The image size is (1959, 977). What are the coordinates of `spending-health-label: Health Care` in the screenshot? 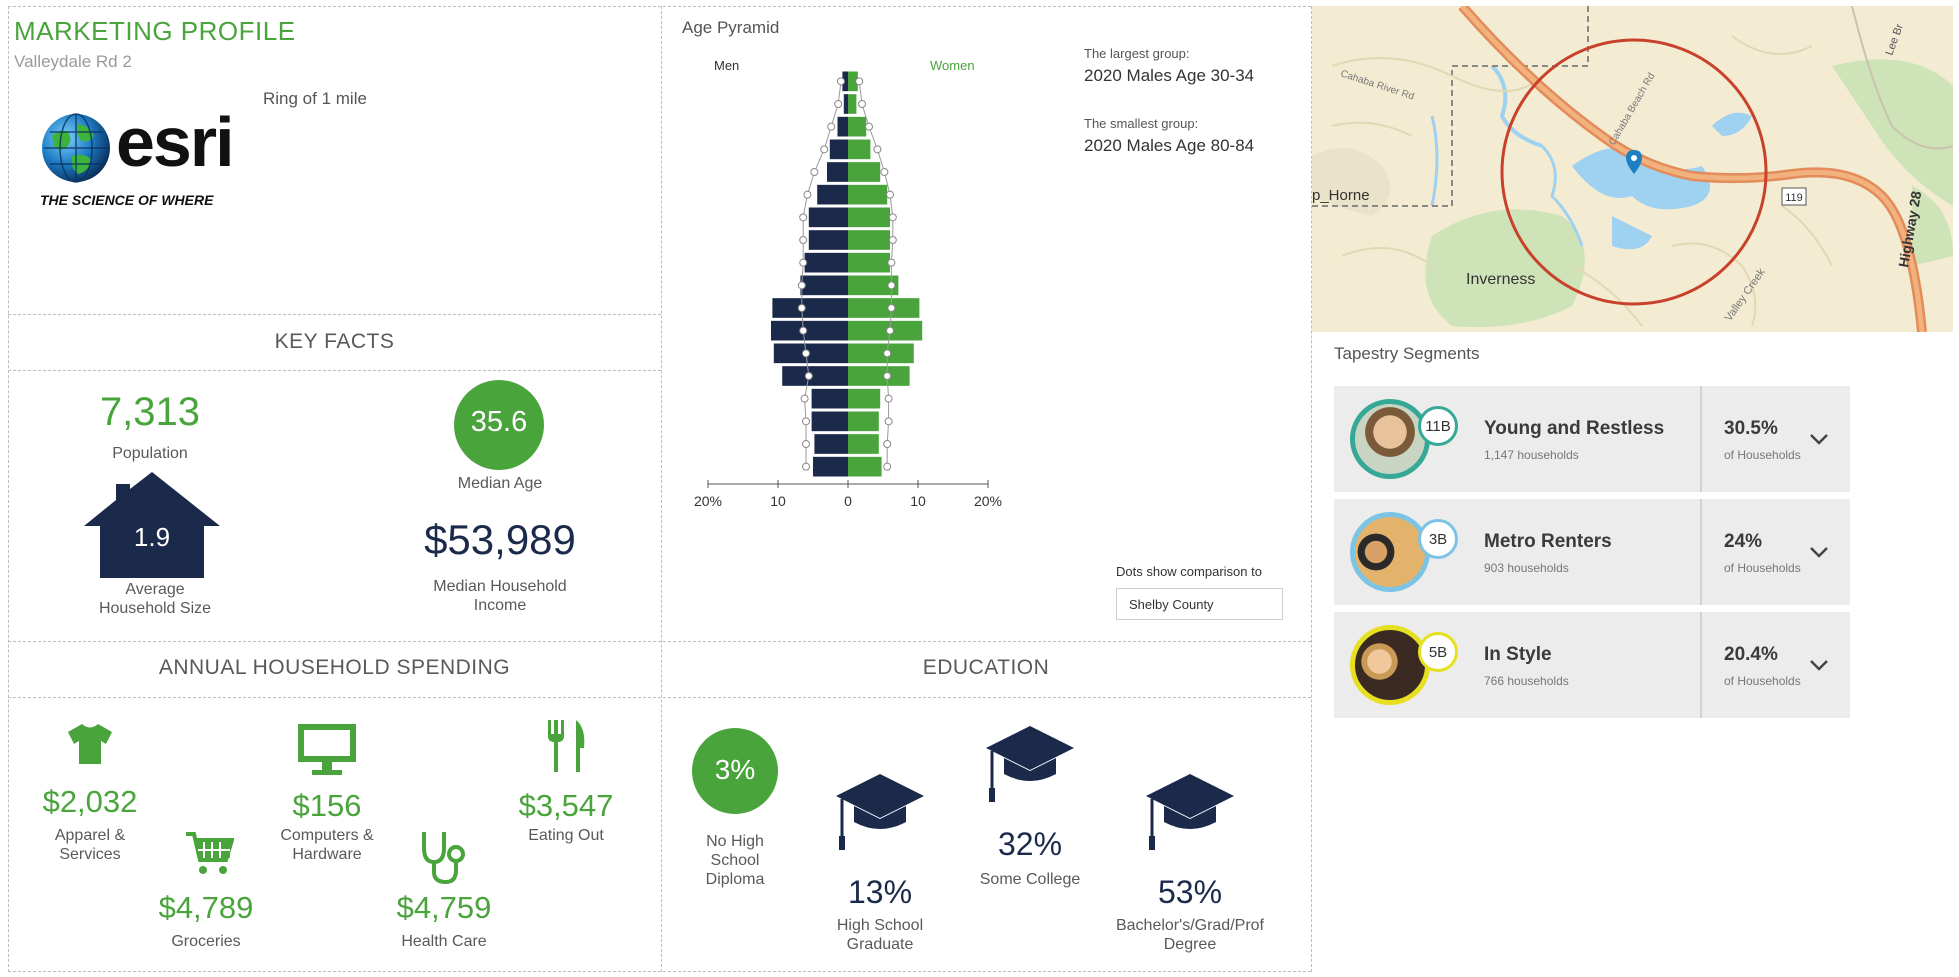 It's located at (444, 941).